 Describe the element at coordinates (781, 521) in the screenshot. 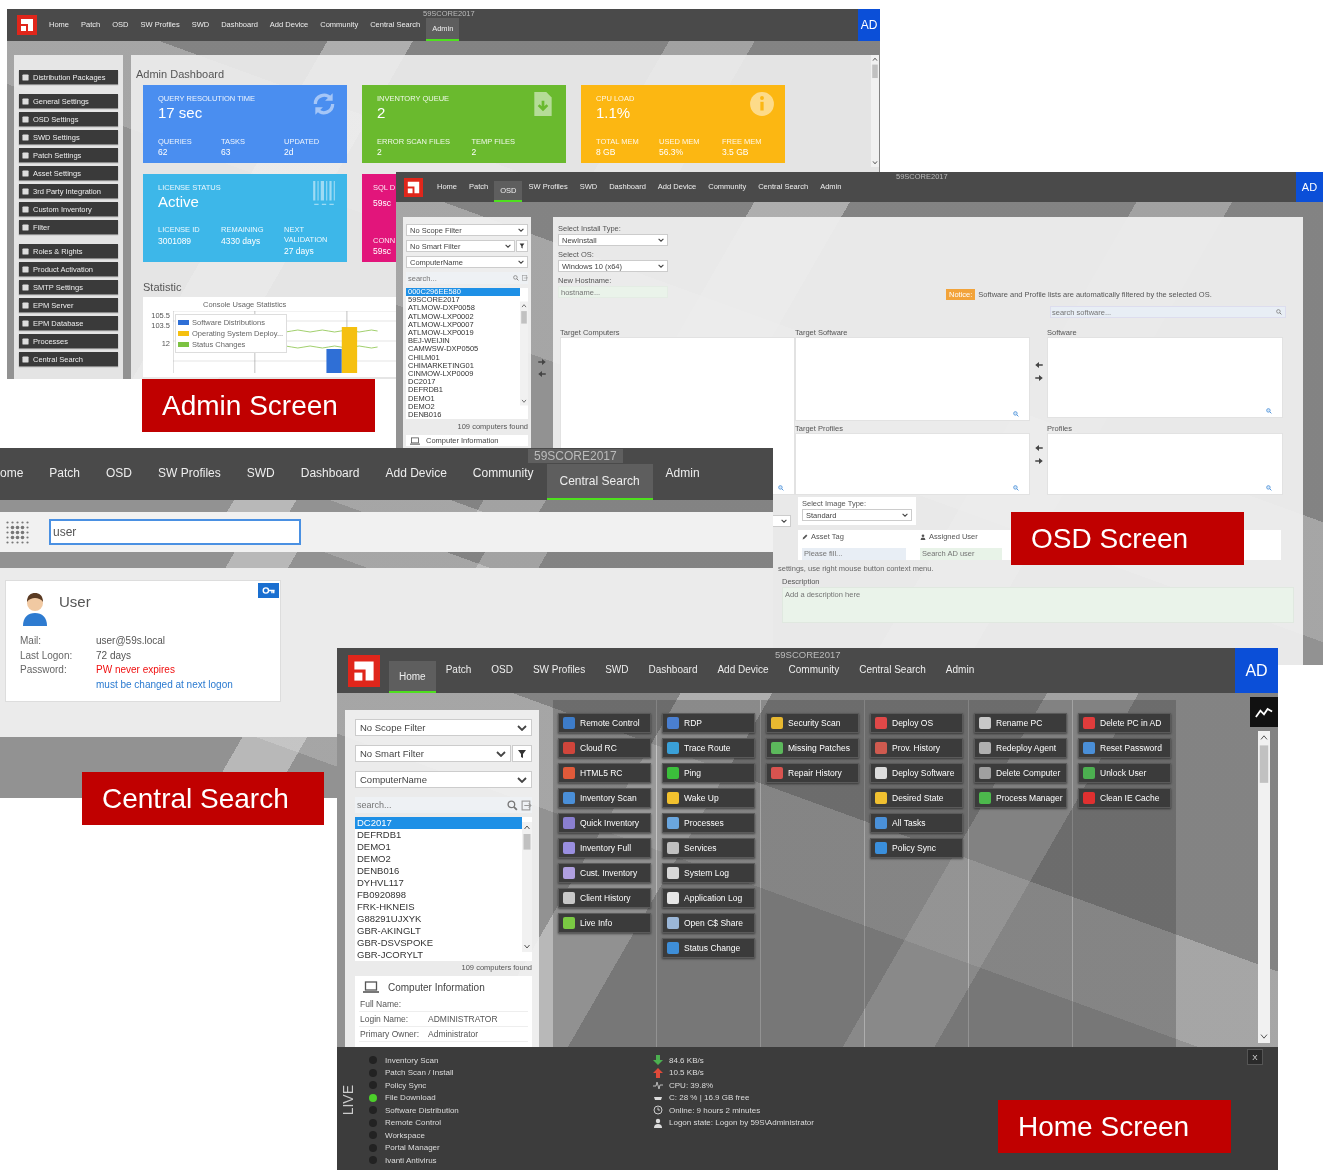

I see `dropdown` at that location.